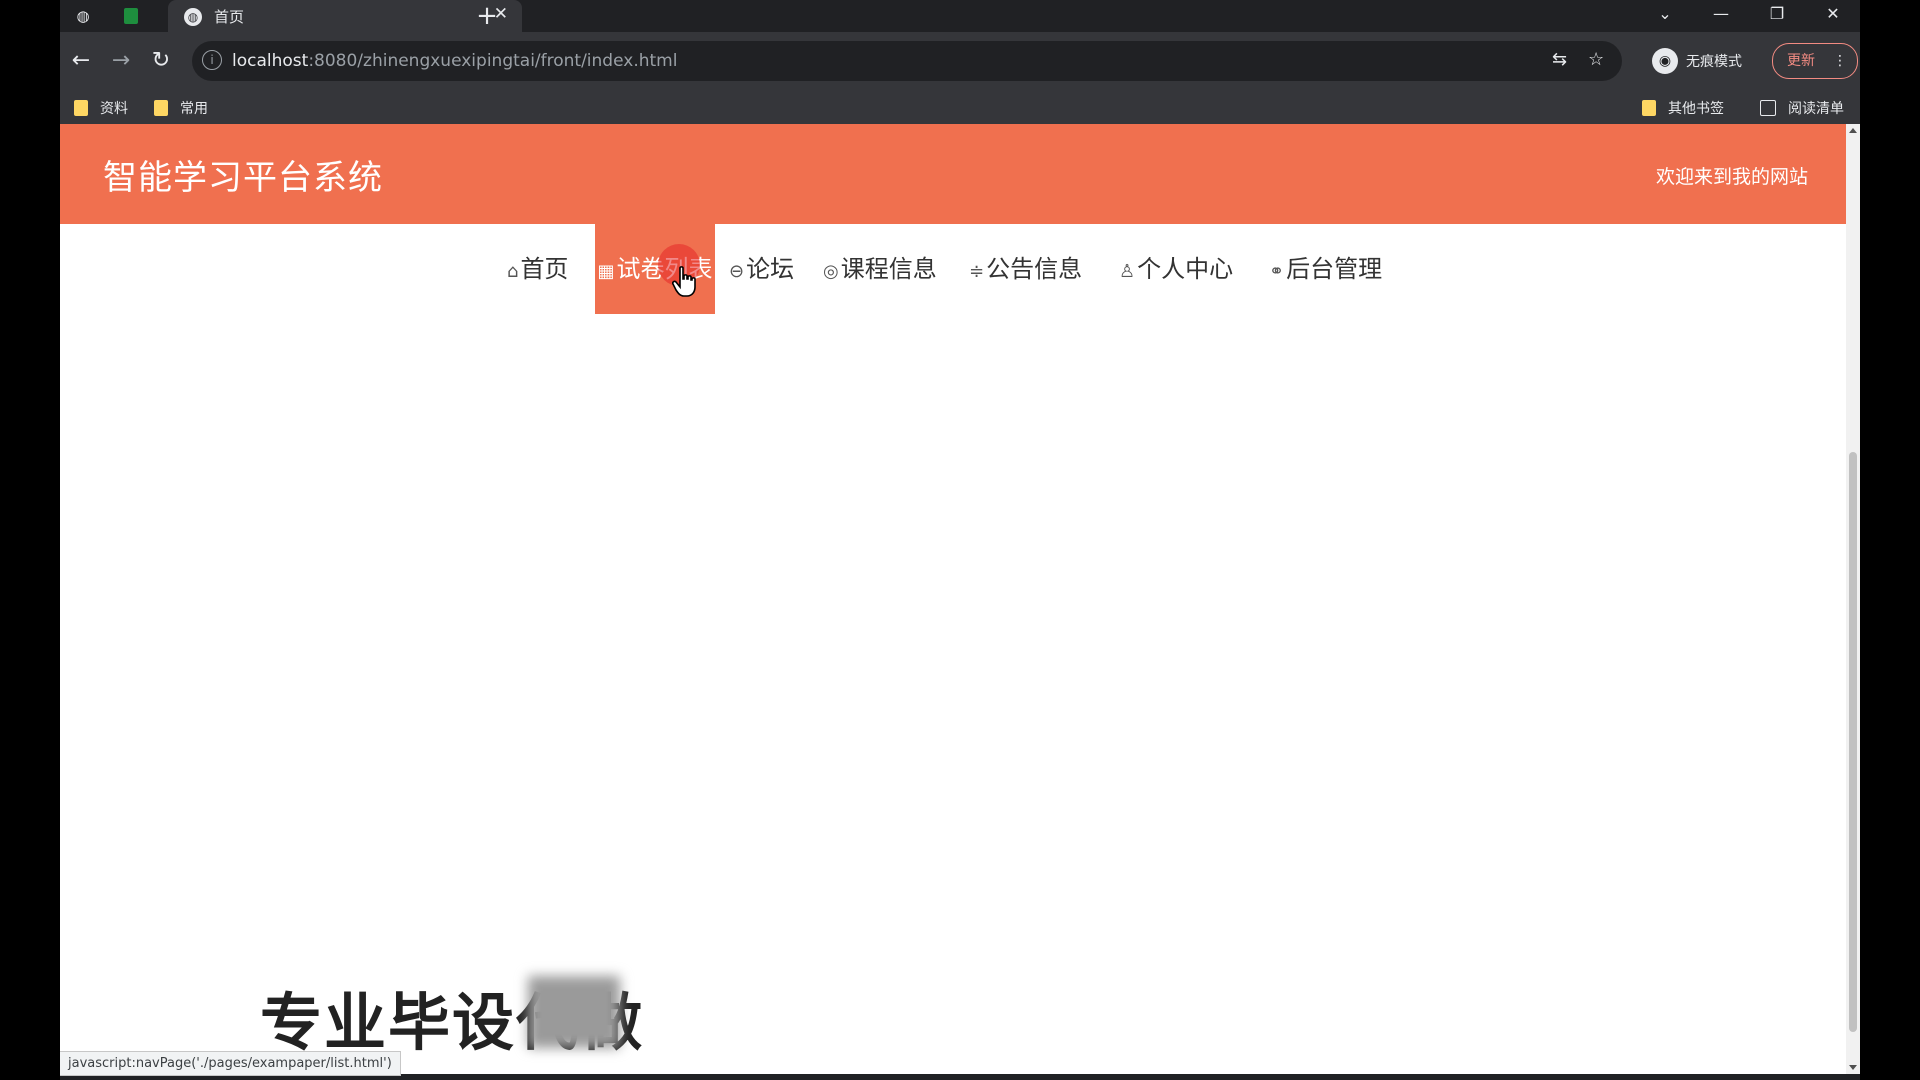  I want to click on bookmarks-bar: 资料 常用 其他书签 阅读清单, so click(960, 107).